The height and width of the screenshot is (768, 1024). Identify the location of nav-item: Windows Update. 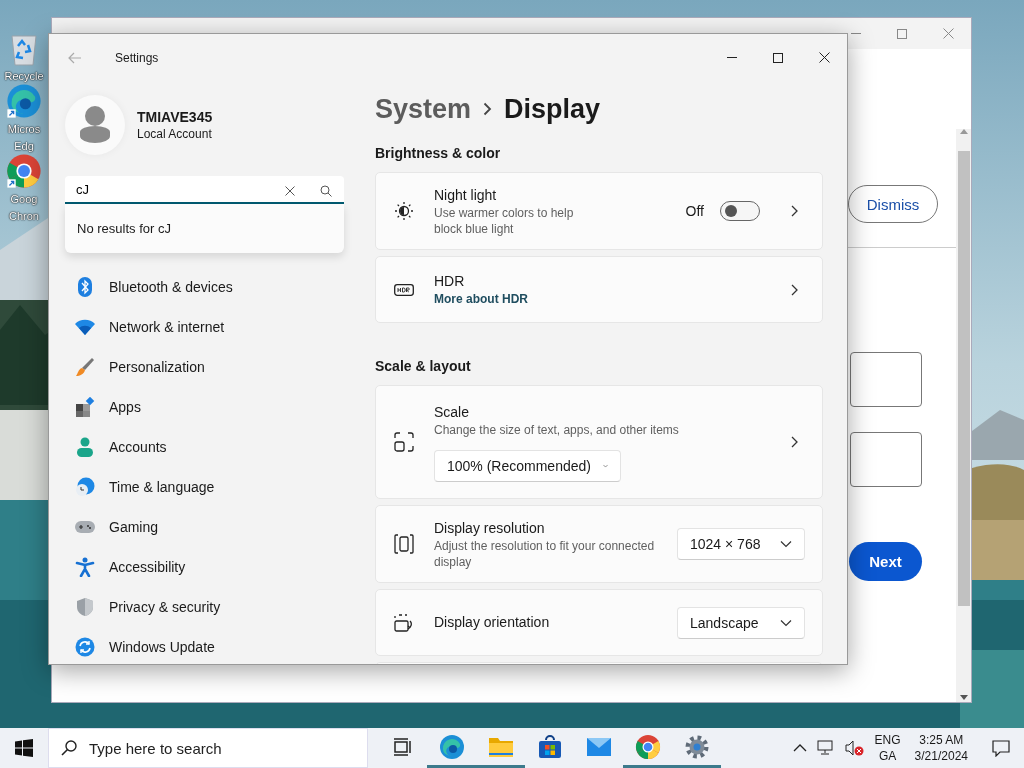
(204, 645).